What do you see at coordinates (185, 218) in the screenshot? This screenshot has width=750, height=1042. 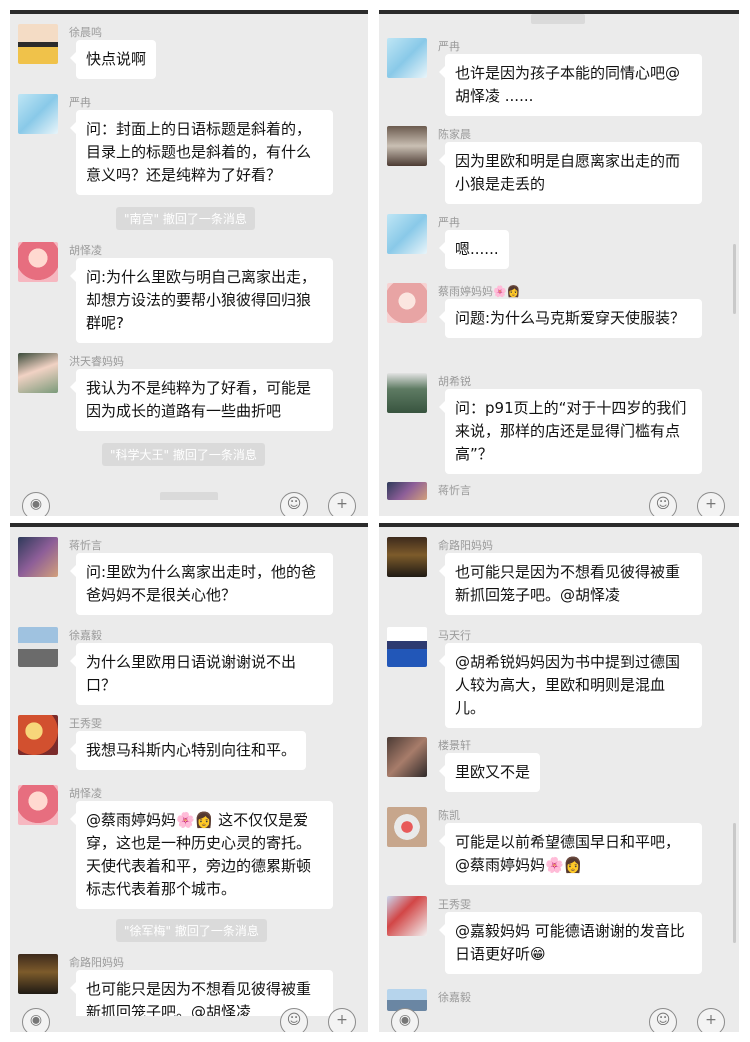 I see `recall-notice: "南宫" 撤回了一条消息` at bounding box center [185, 218].